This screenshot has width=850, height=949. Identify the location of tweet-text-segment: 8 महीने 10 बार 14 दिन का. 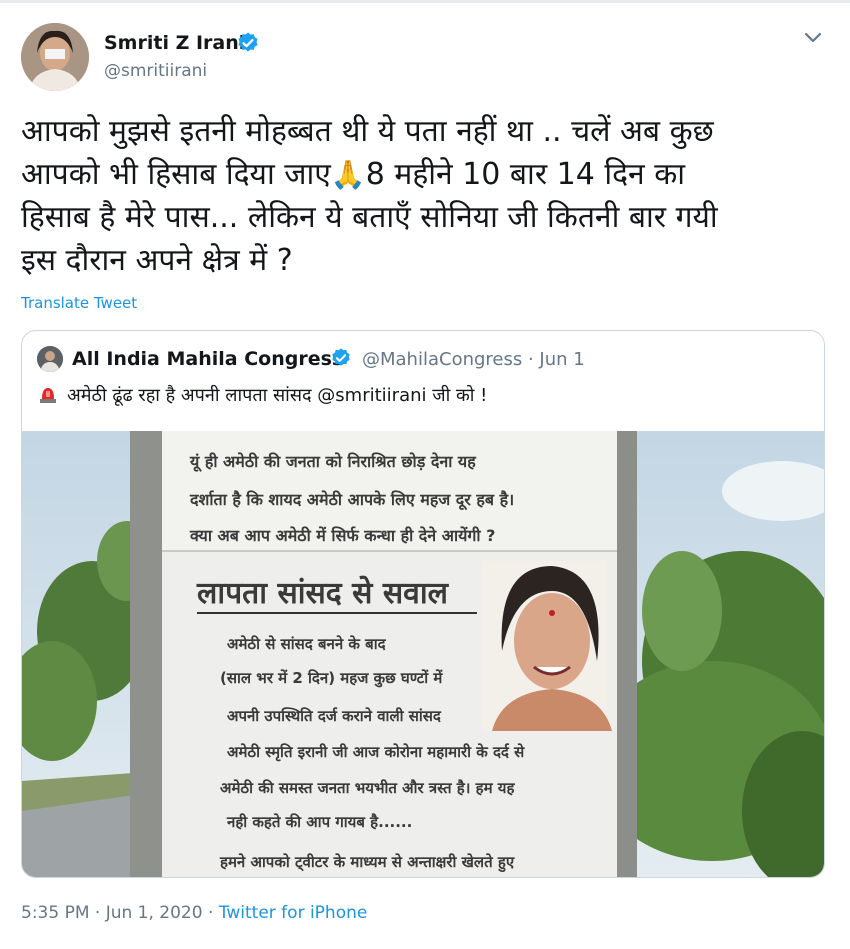
(525, 174).